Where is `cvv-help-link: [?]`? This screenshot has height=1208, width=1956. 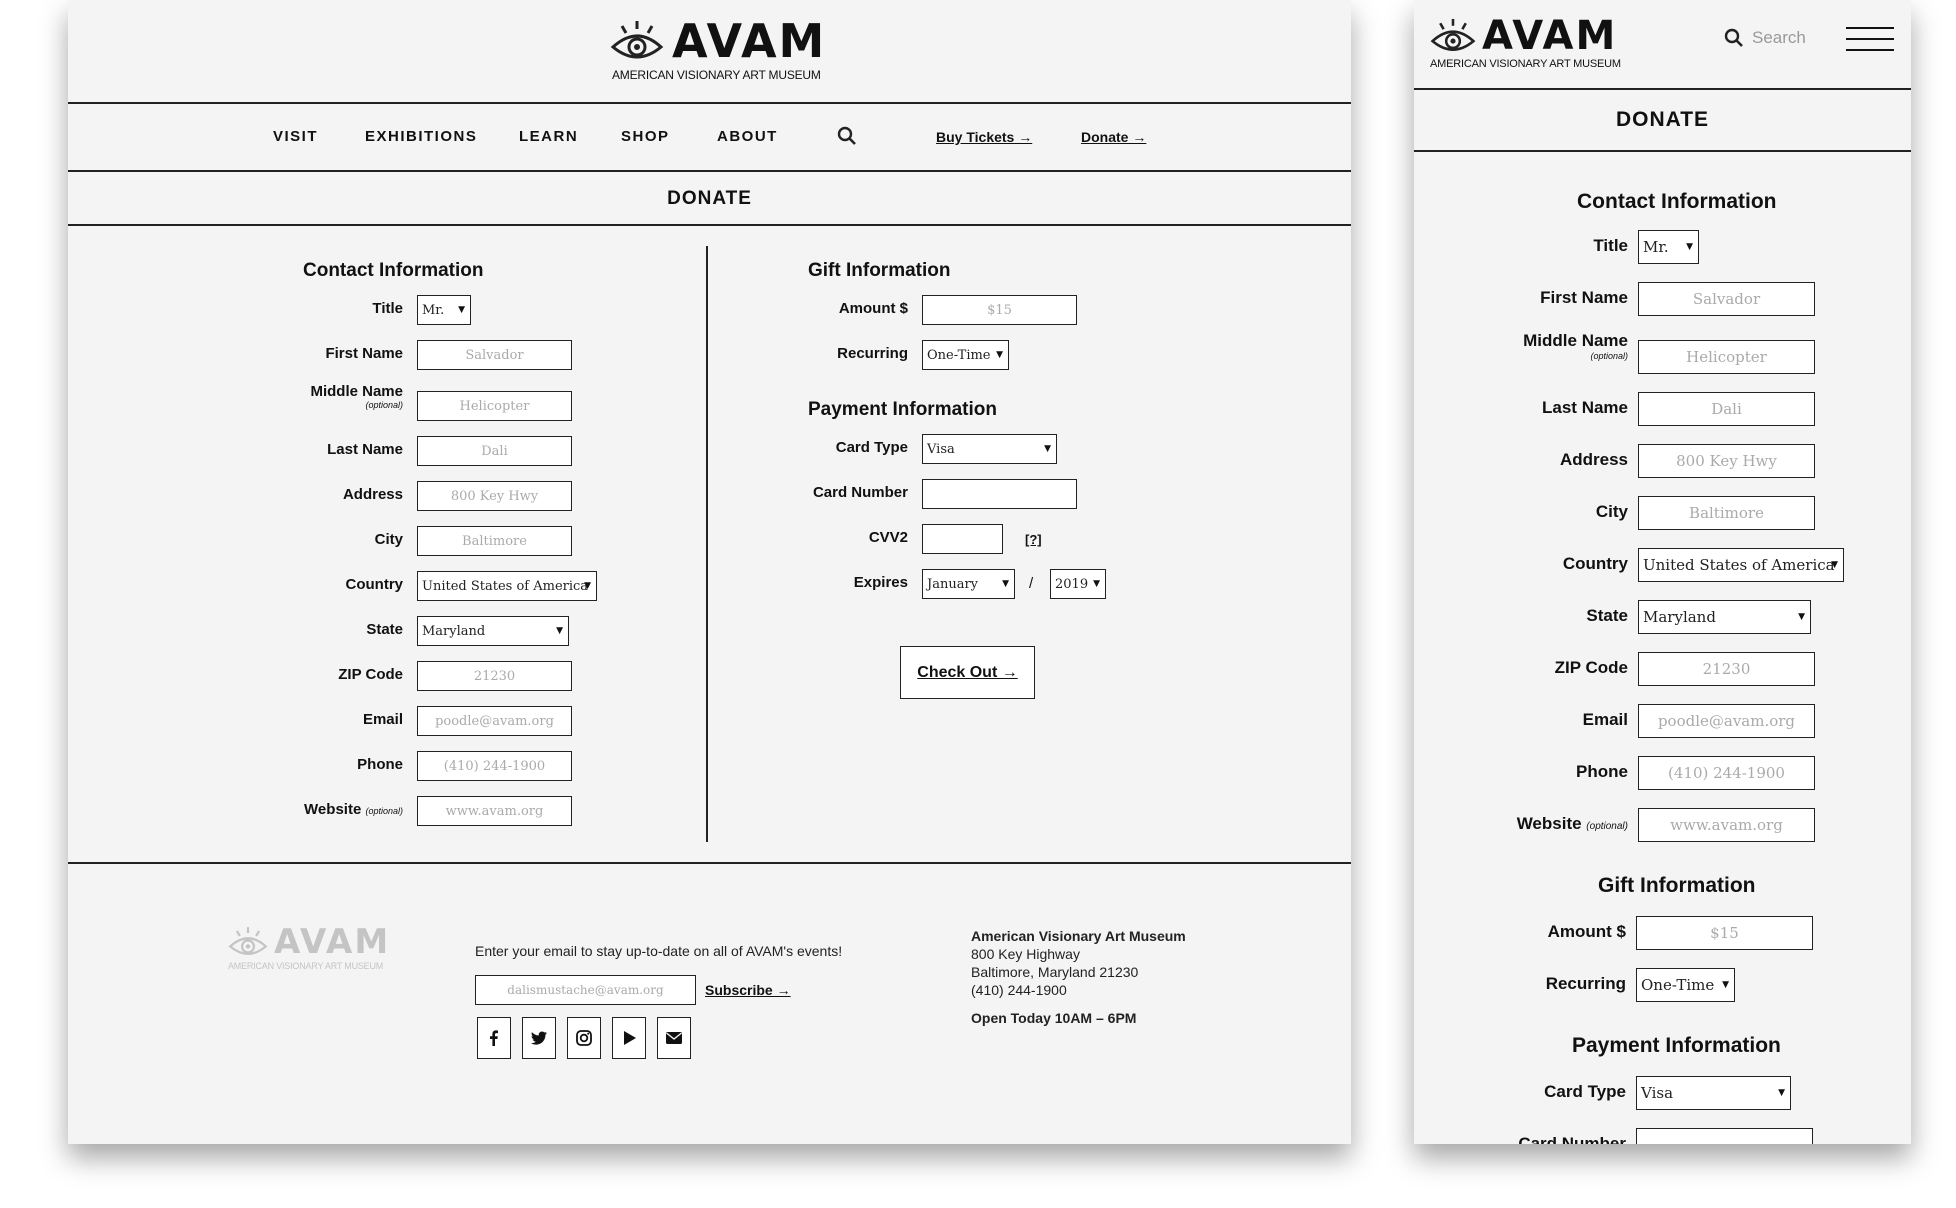
cvv-help-link: [?] is located at coordinates (1033, 539).